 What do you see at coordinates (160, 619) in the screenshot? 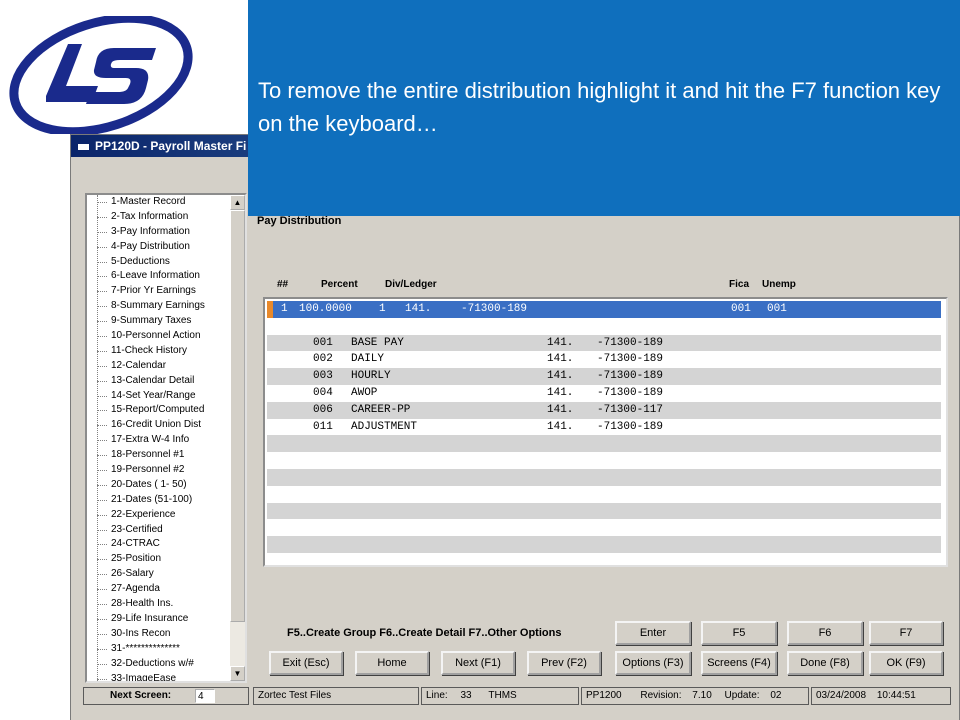
I see `tree-item: 29-Life Insurance` at bounding box center [160, 619].